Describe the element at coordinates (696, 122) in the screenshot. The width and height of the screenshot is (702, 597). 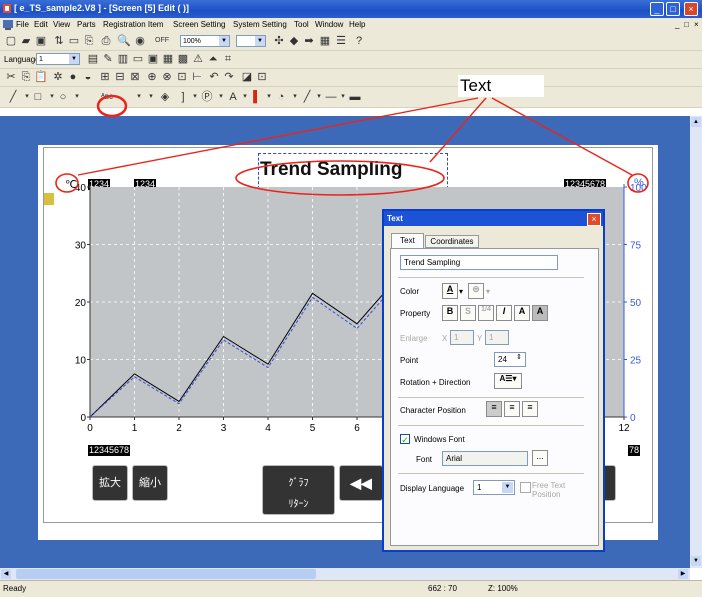
I see `scroll-up-icon: ▲` at that location.